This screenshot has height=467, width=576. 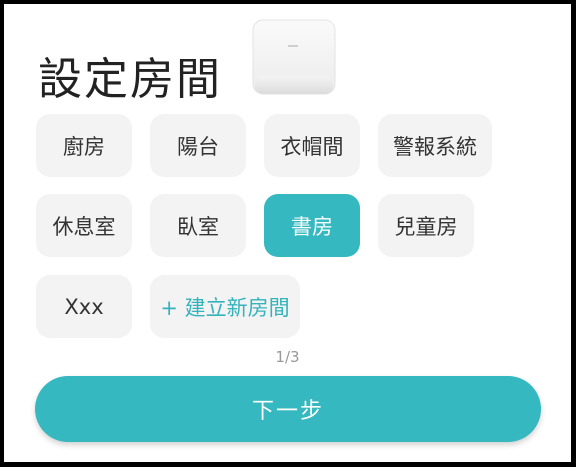 What do you see at coordinates (198, 145) in the screenshot?
I see `room-chip-balcony: 陽台` at bounding box center [198, 145].